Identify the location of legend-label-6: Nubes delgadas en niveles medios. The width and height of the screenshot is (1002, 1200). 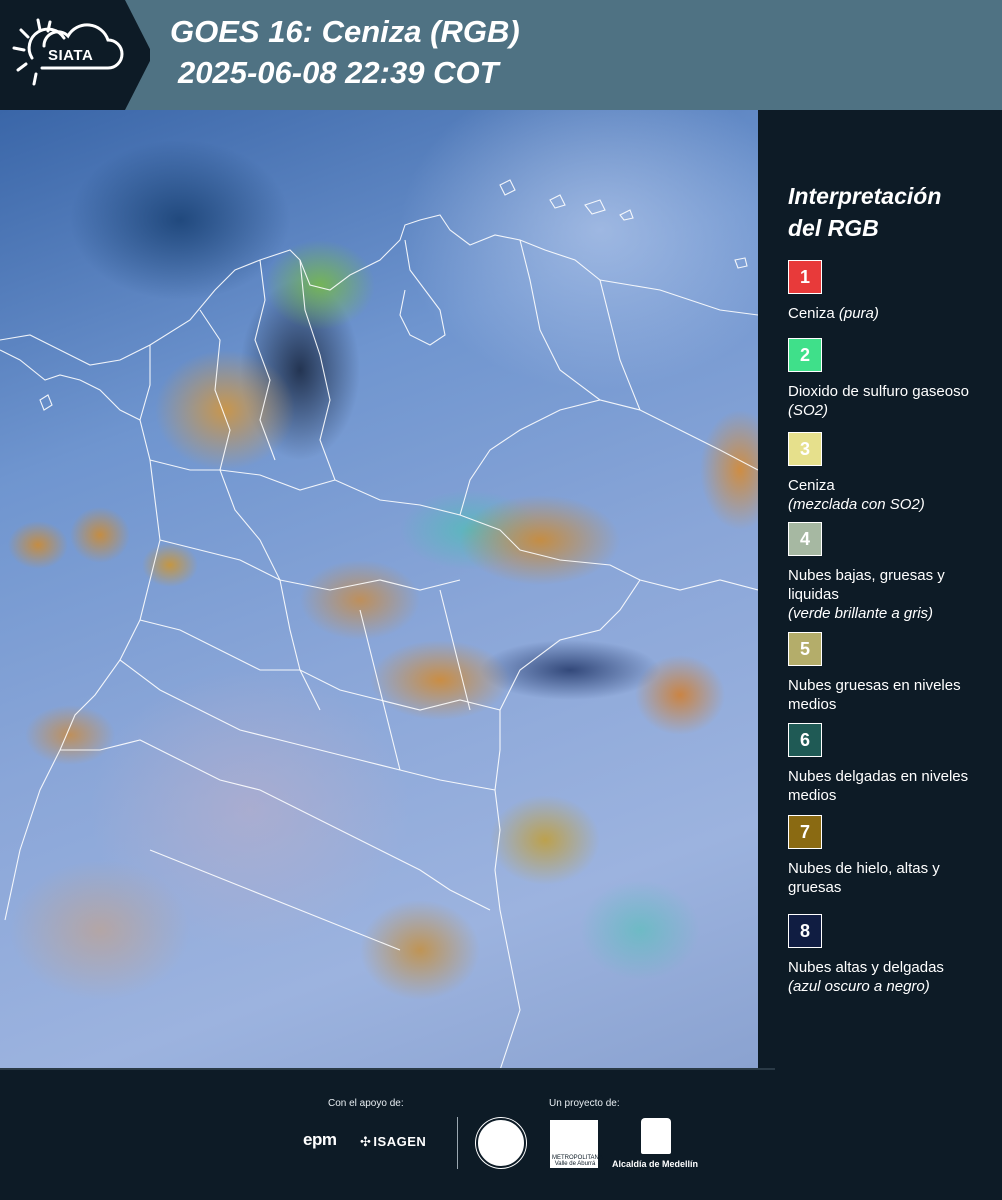
(878, 786).